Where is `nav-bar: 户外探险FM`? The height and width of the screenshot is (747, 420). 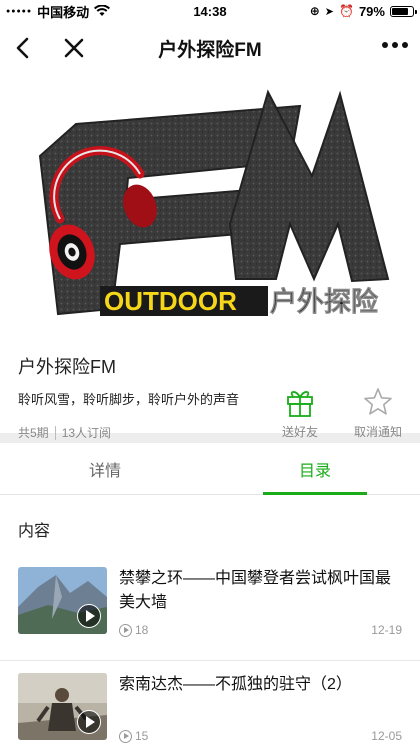 nav-bar: 户外探险FM is located at coordinates (210, 48).